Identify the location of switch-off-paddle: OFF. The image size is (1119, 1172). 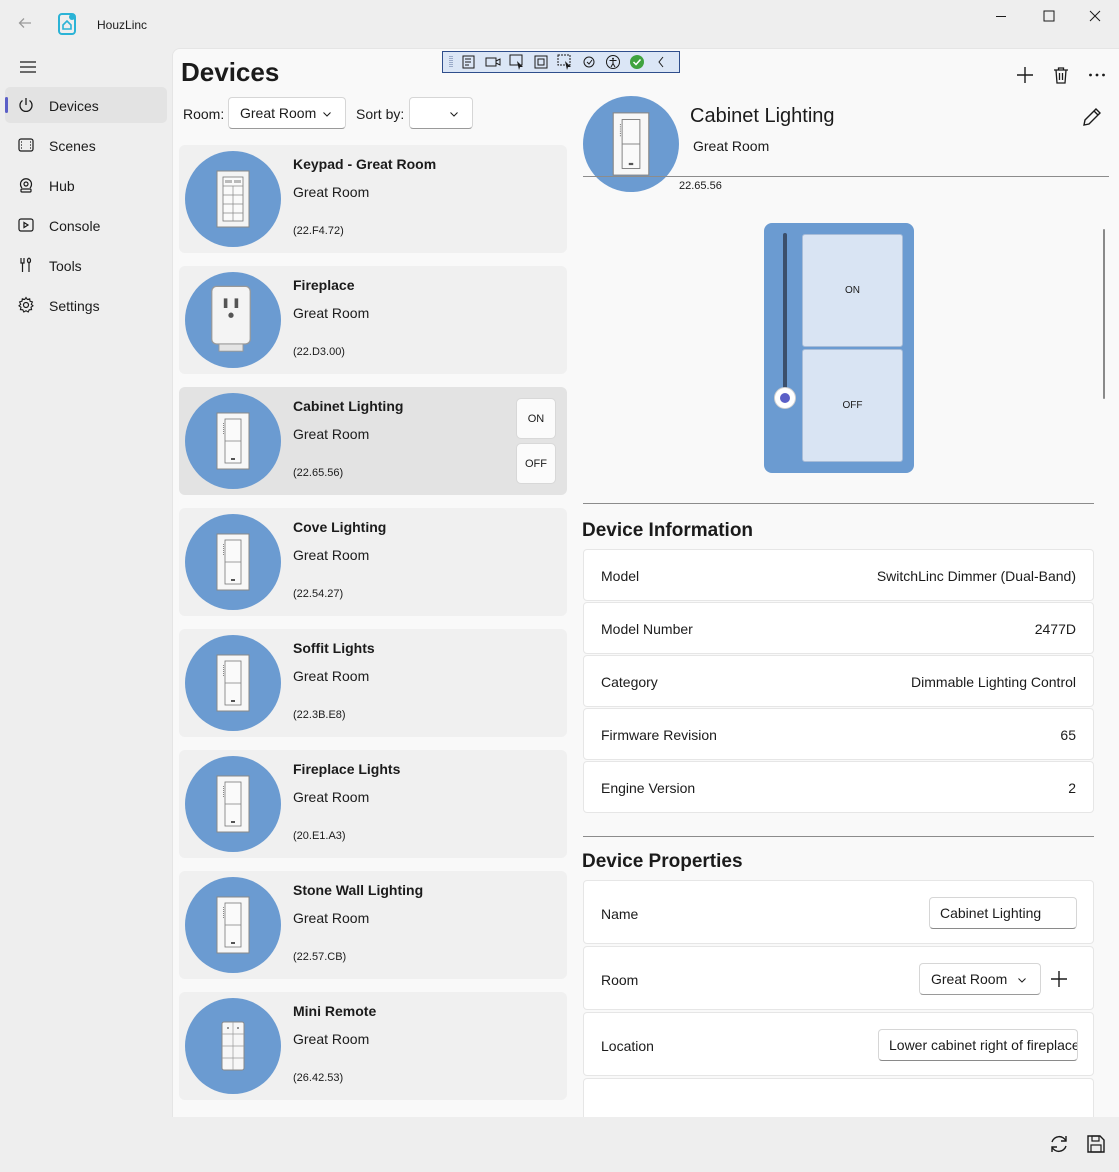
(852, 405).